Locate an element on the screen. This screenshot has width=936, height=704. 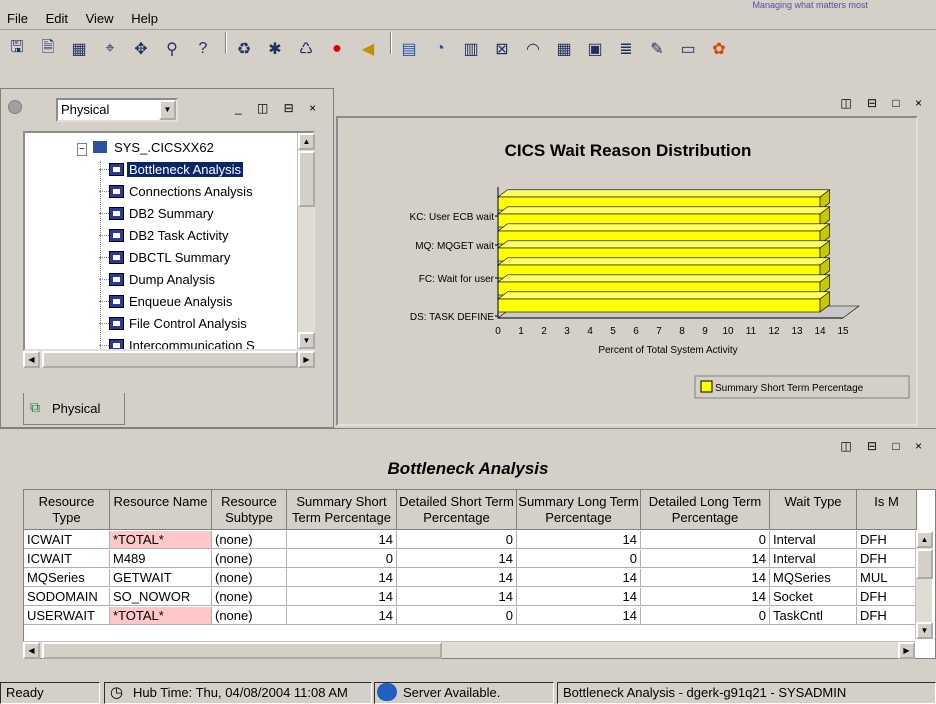
tree-root-label: SYS_.CICSXX62 is located at coordinates (164, 147).